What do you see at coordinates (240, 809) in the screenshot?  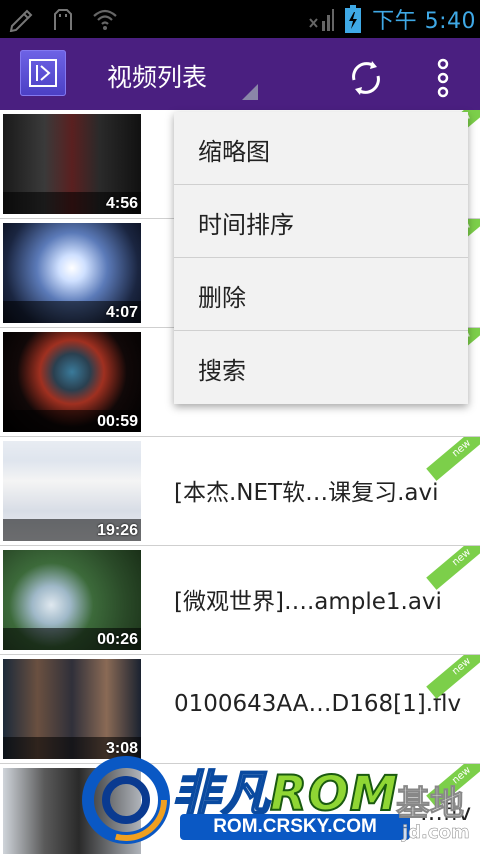 I see `list-item: …flv new` at bounding box center [240, 809].